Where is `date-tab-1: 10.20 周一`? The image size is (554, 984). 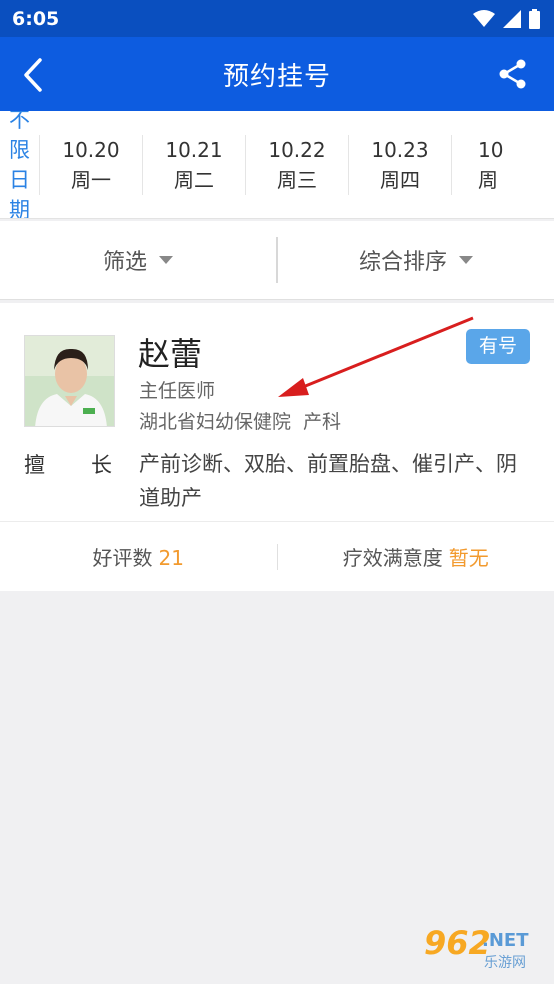
date-tab-1: 10.20 周一 is located at coordinates (90, 164).